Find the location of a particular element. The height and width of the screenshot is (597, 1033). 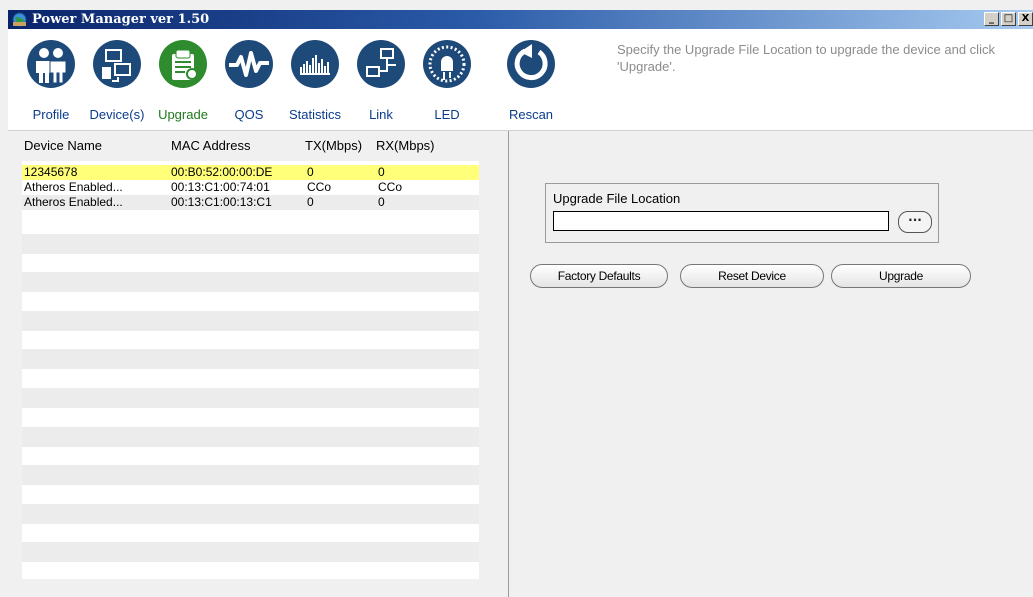

tx-cell: CCo is located at coordinates (319, 187).